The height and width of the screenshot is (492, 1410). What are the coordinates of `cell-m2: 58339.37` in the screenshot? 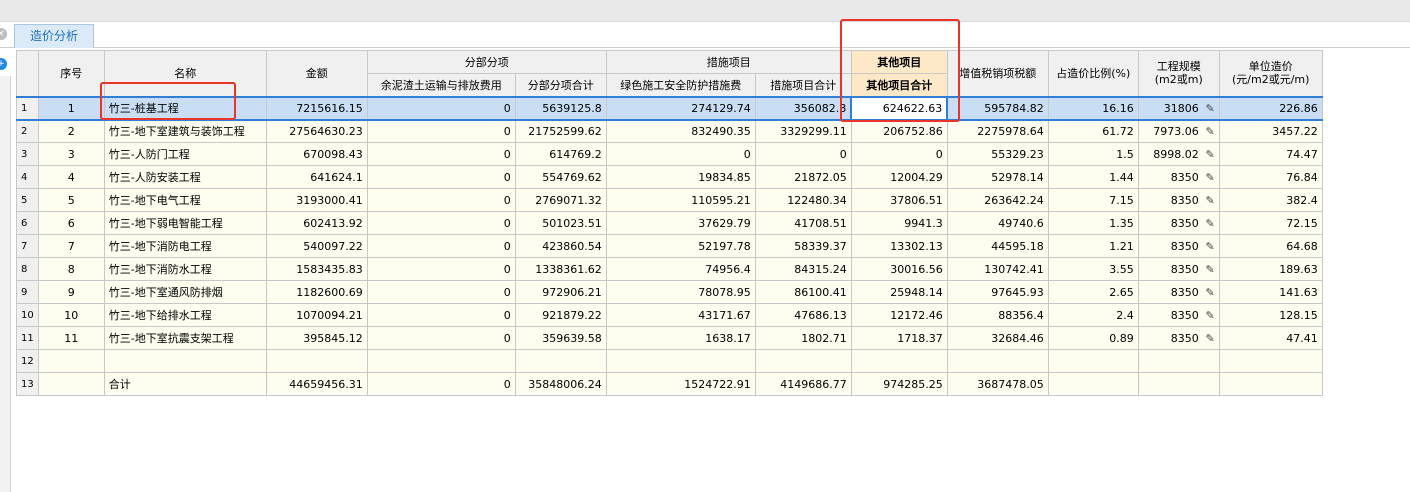 It's located at (803, 246).